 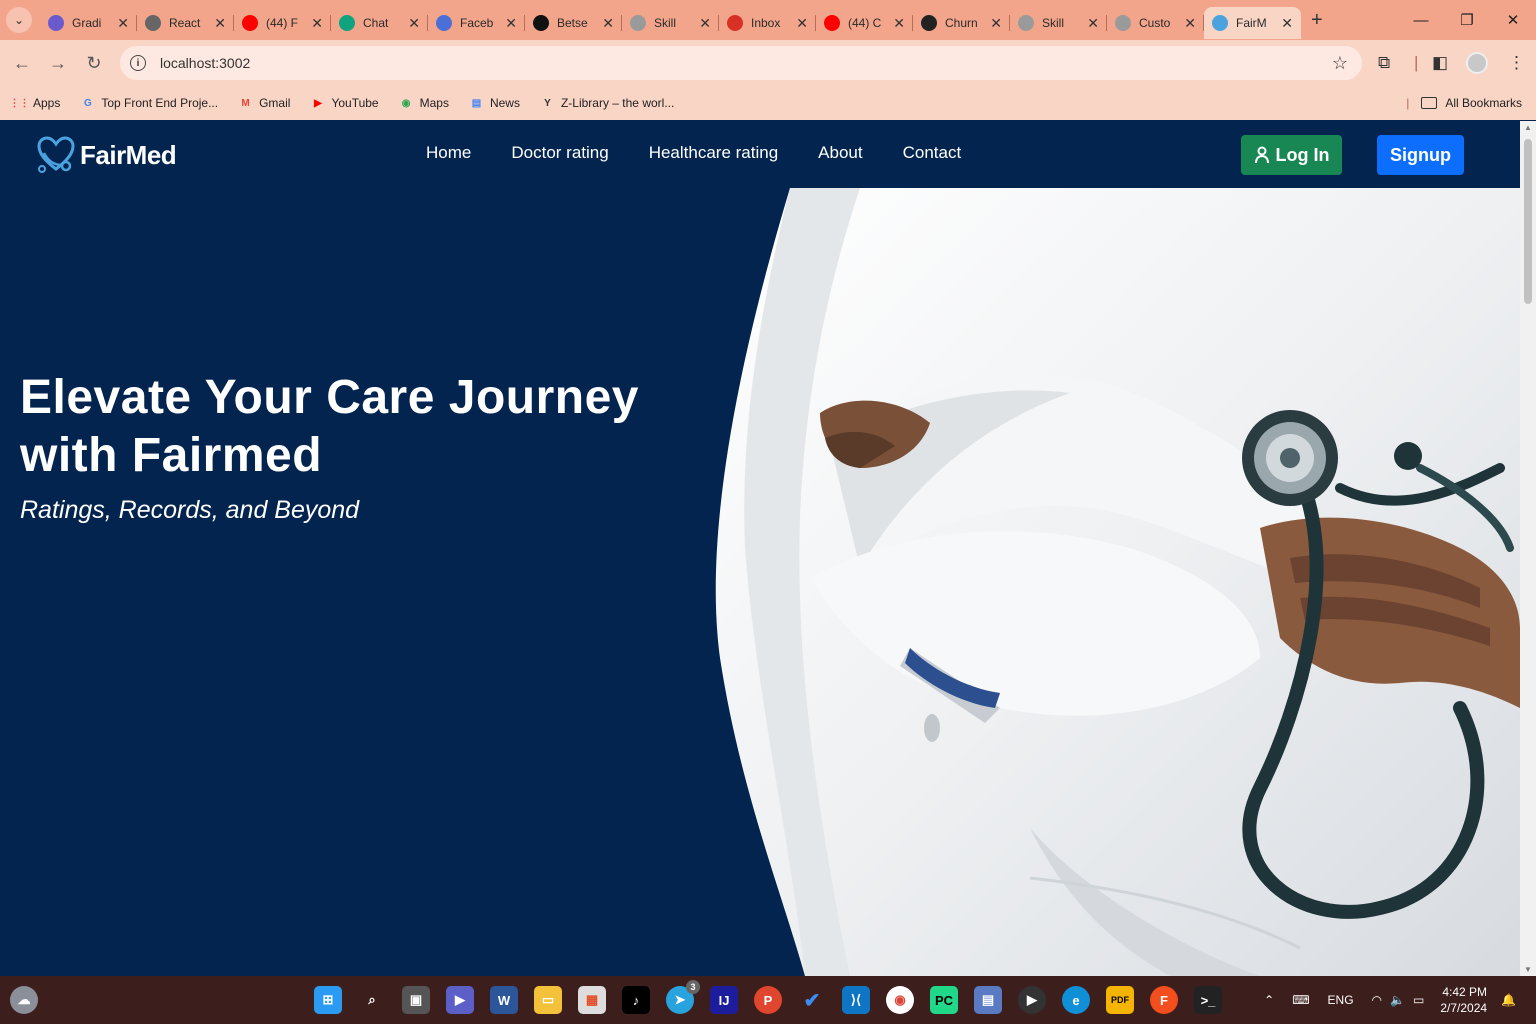 I want to click on minimize-button: —, so click(x=1421, y=20).